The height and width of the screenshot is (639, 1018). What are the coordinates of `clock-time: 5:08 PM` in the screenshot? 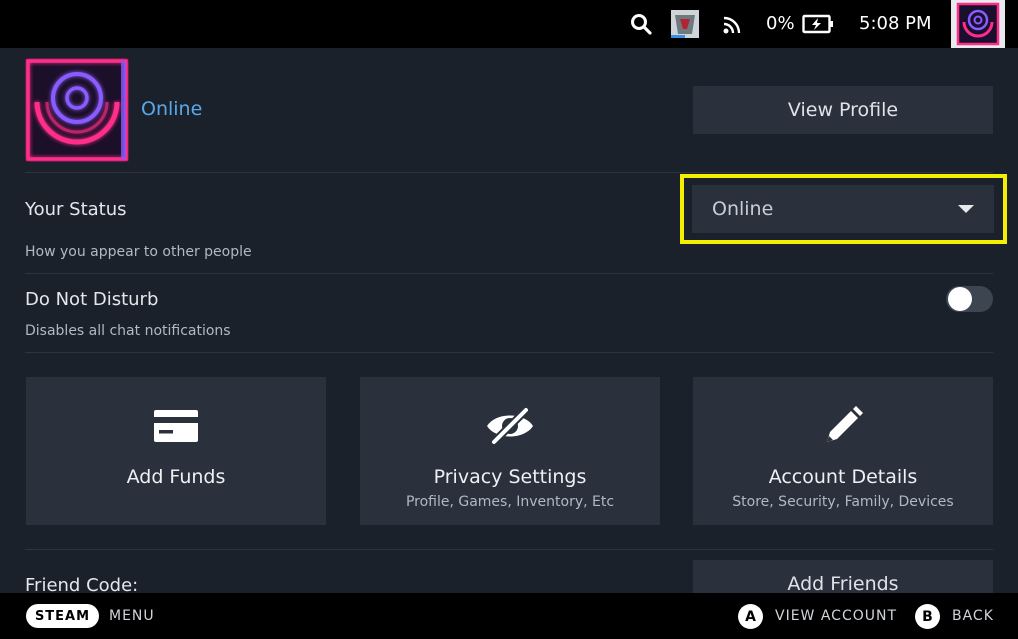 It's located at (895, 23).